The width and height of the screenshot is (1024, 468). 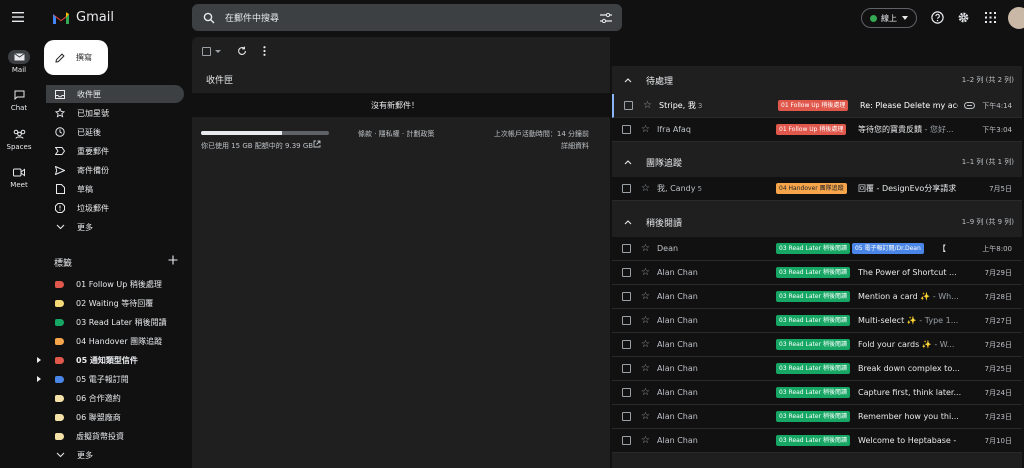 What do you see at coordinates (813, 248) in the screenshot?
I see `label-chip: 03 Read Later 稍後閱讀` at bounding box center [813, 248].